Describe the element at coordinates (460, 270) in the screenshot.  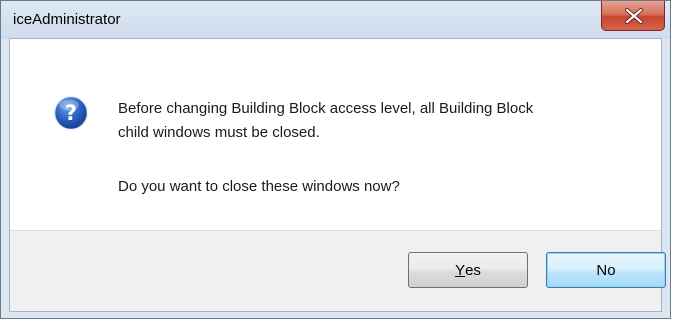
I see `yes-mnemonic: Y` at that location.